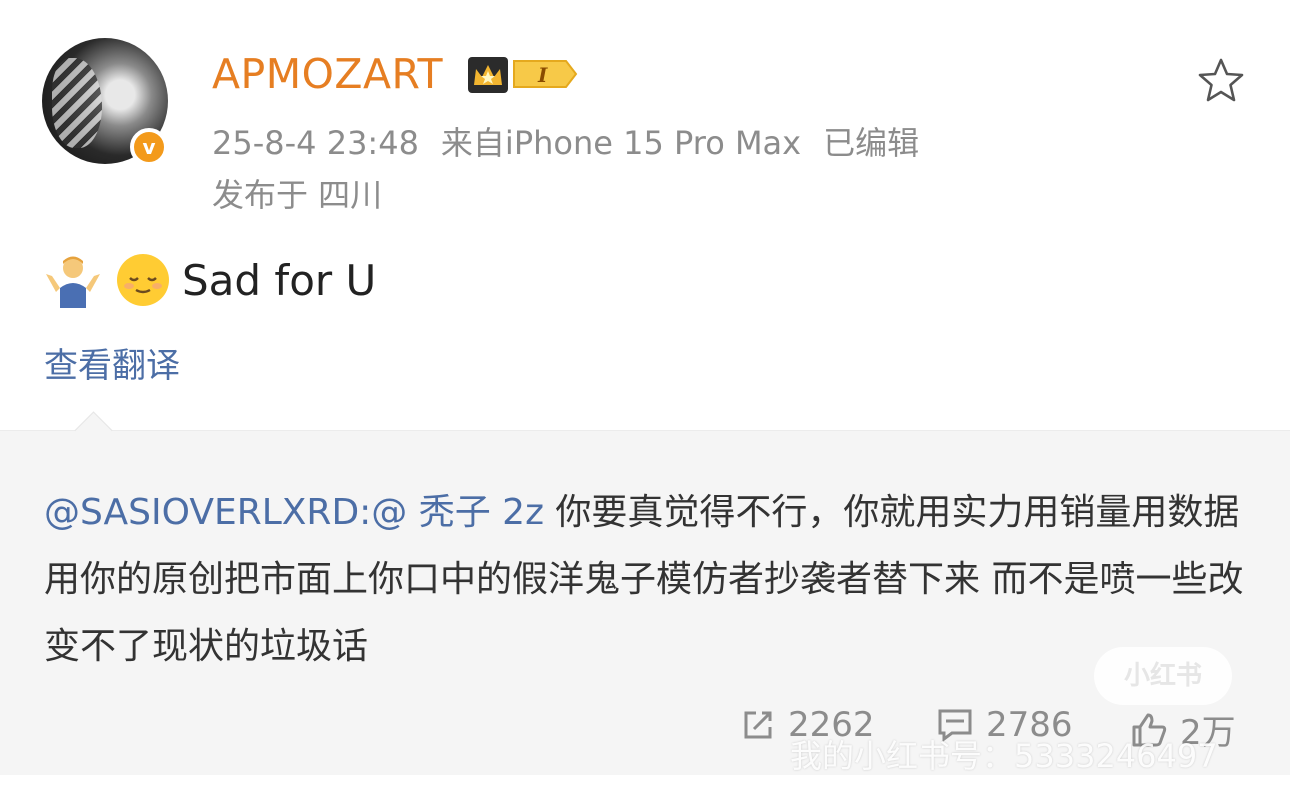 This screenshot has height=809, width=1290. Describe the element at coordinates (1163, 676) in the screenshot. I see `watermark-badge: 小红书` at that location.